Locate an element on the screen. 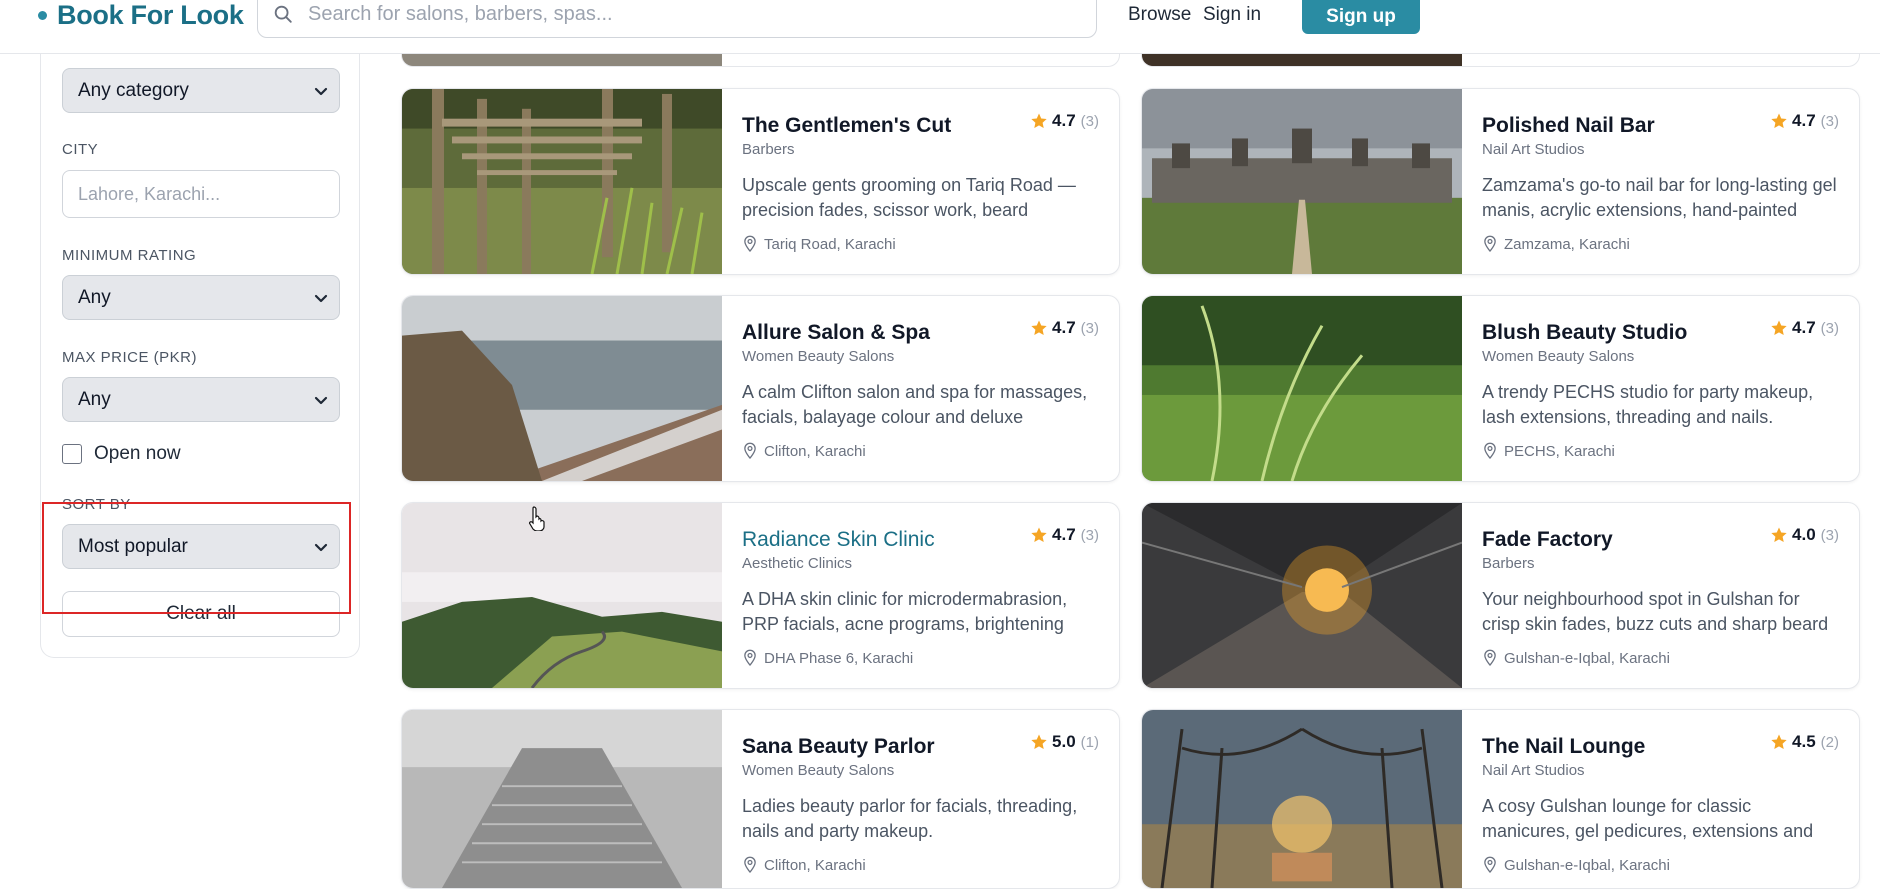  min-rating-value: Any is located at coordinates (94, 297).